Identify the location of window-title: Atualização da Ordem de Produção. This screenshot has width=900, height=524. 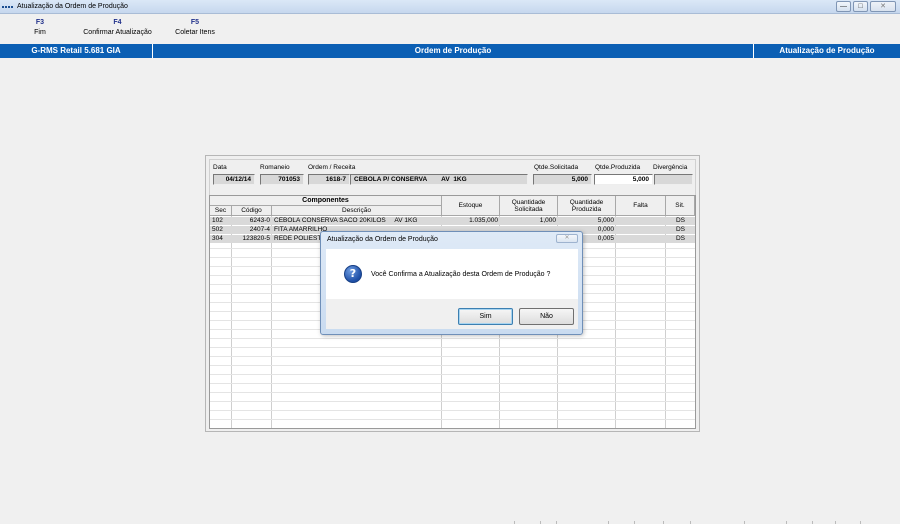
(72, 6).